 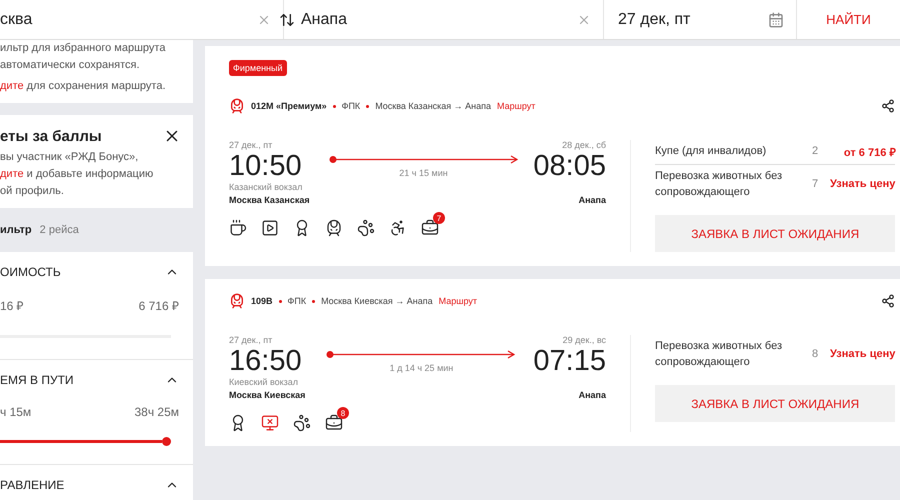 What do you see at coordinates (711, 151) in the screenshot?
I see `car-class: Купе (для инвалидов)` at bounding box center [711, 151].